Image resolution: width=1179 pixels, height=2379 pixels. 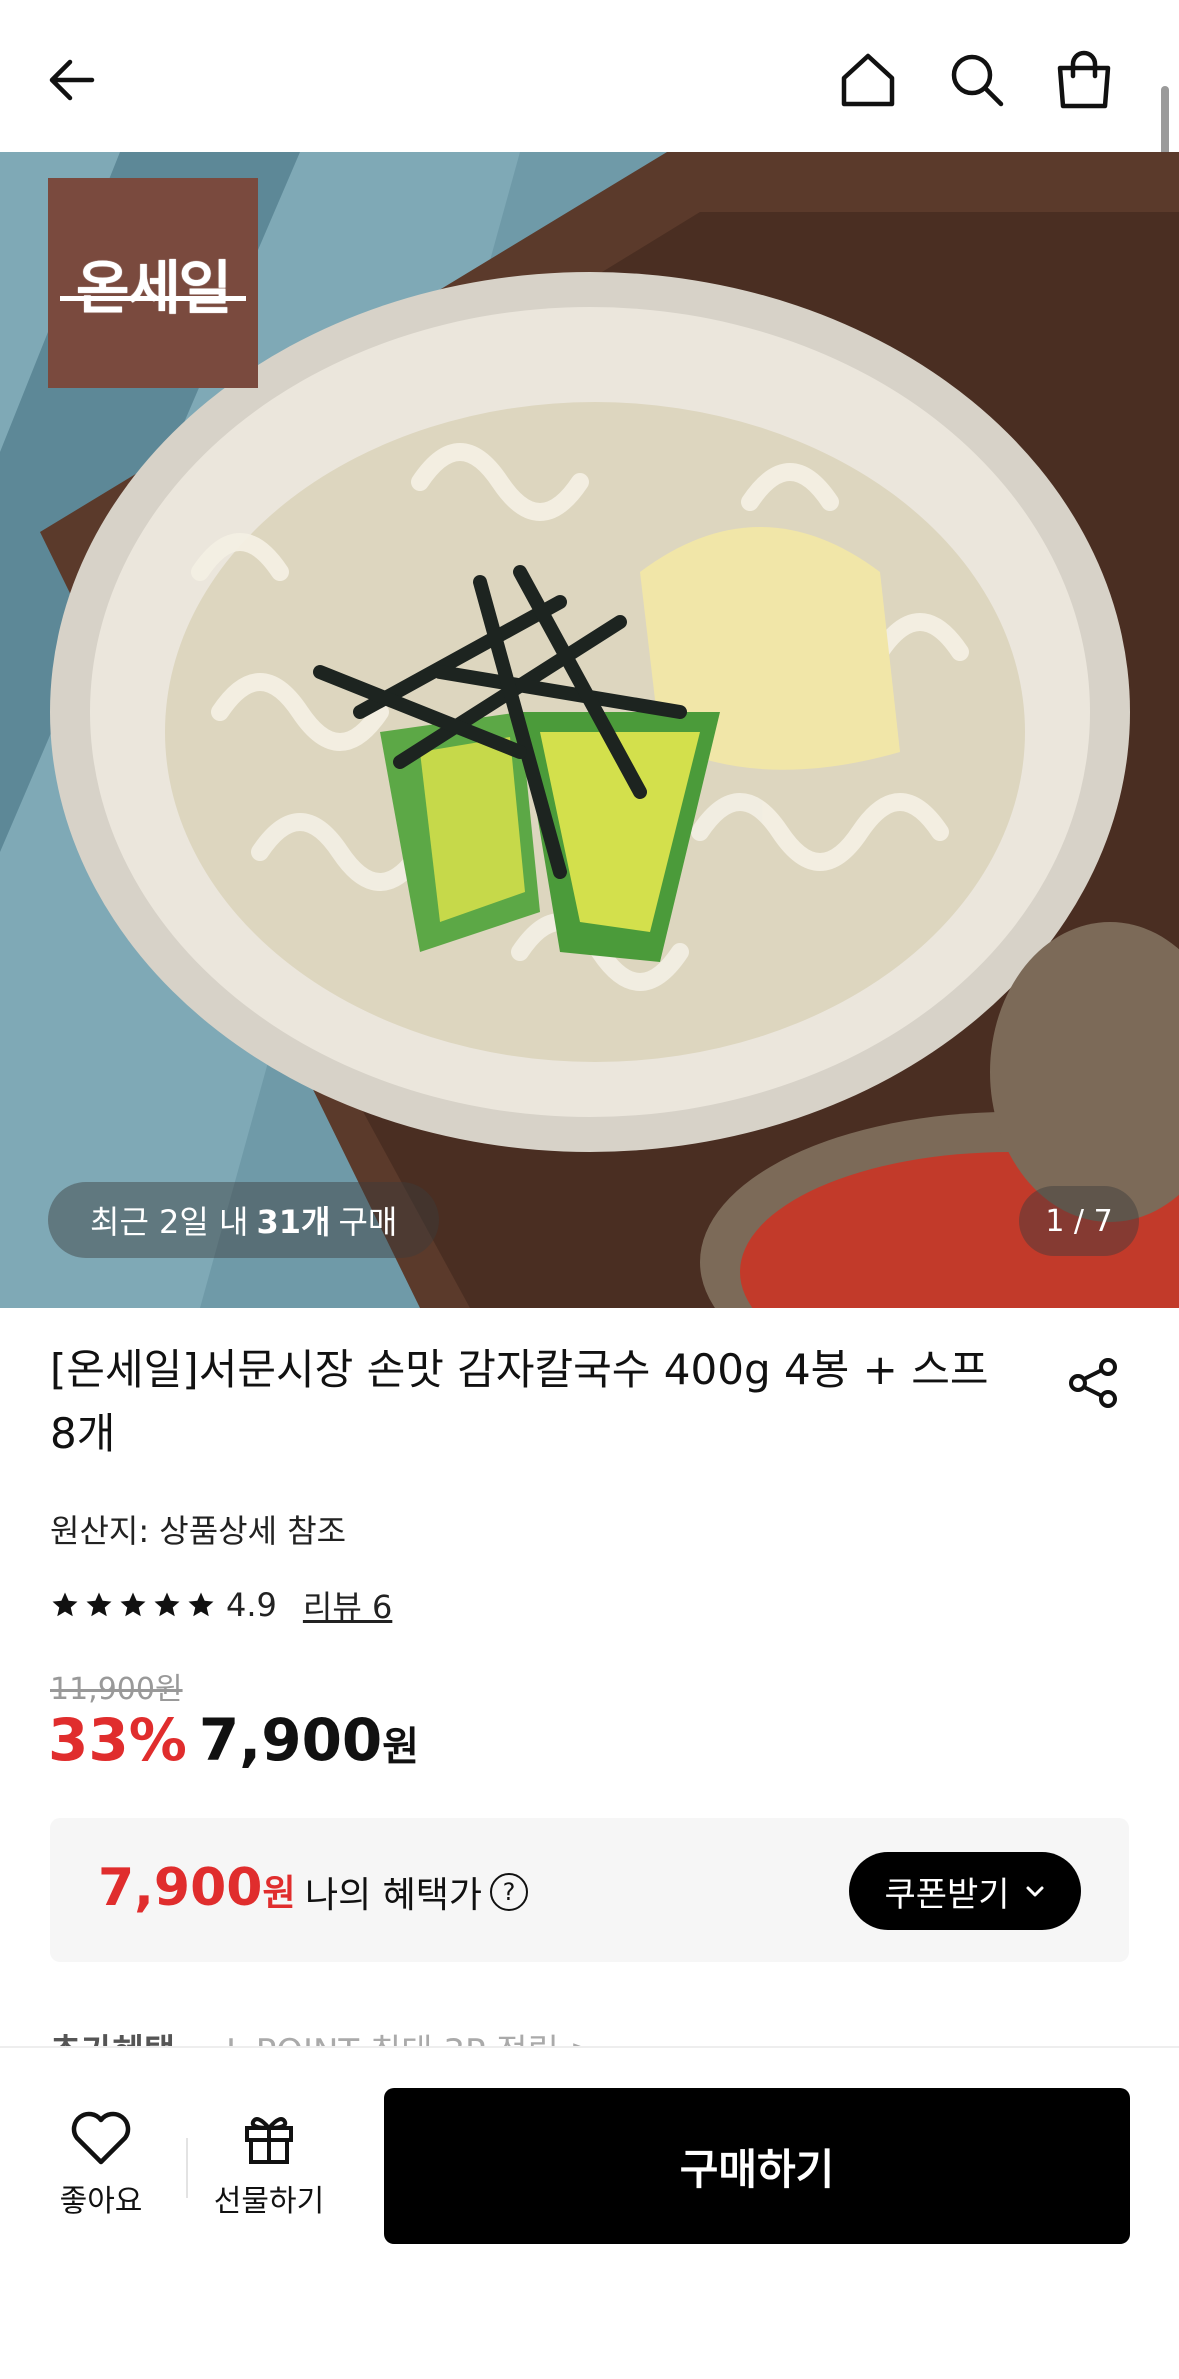 I want to click on home-button, so click(x=868, y=80).